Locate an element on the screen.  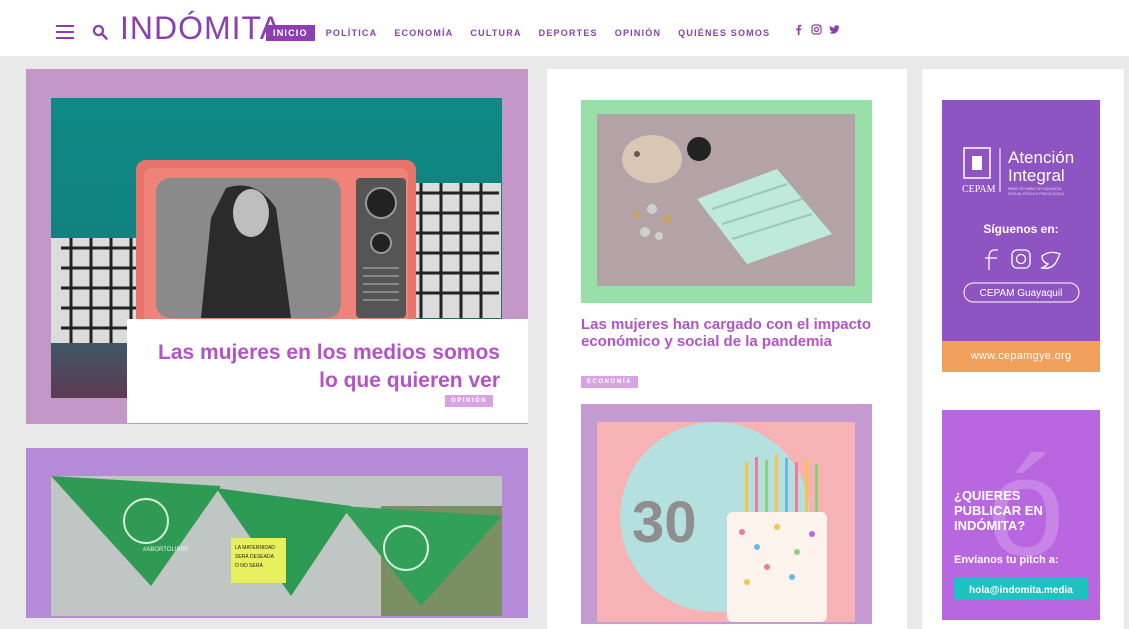
hamburger-menu-icon is located at coordinates (65, 32).